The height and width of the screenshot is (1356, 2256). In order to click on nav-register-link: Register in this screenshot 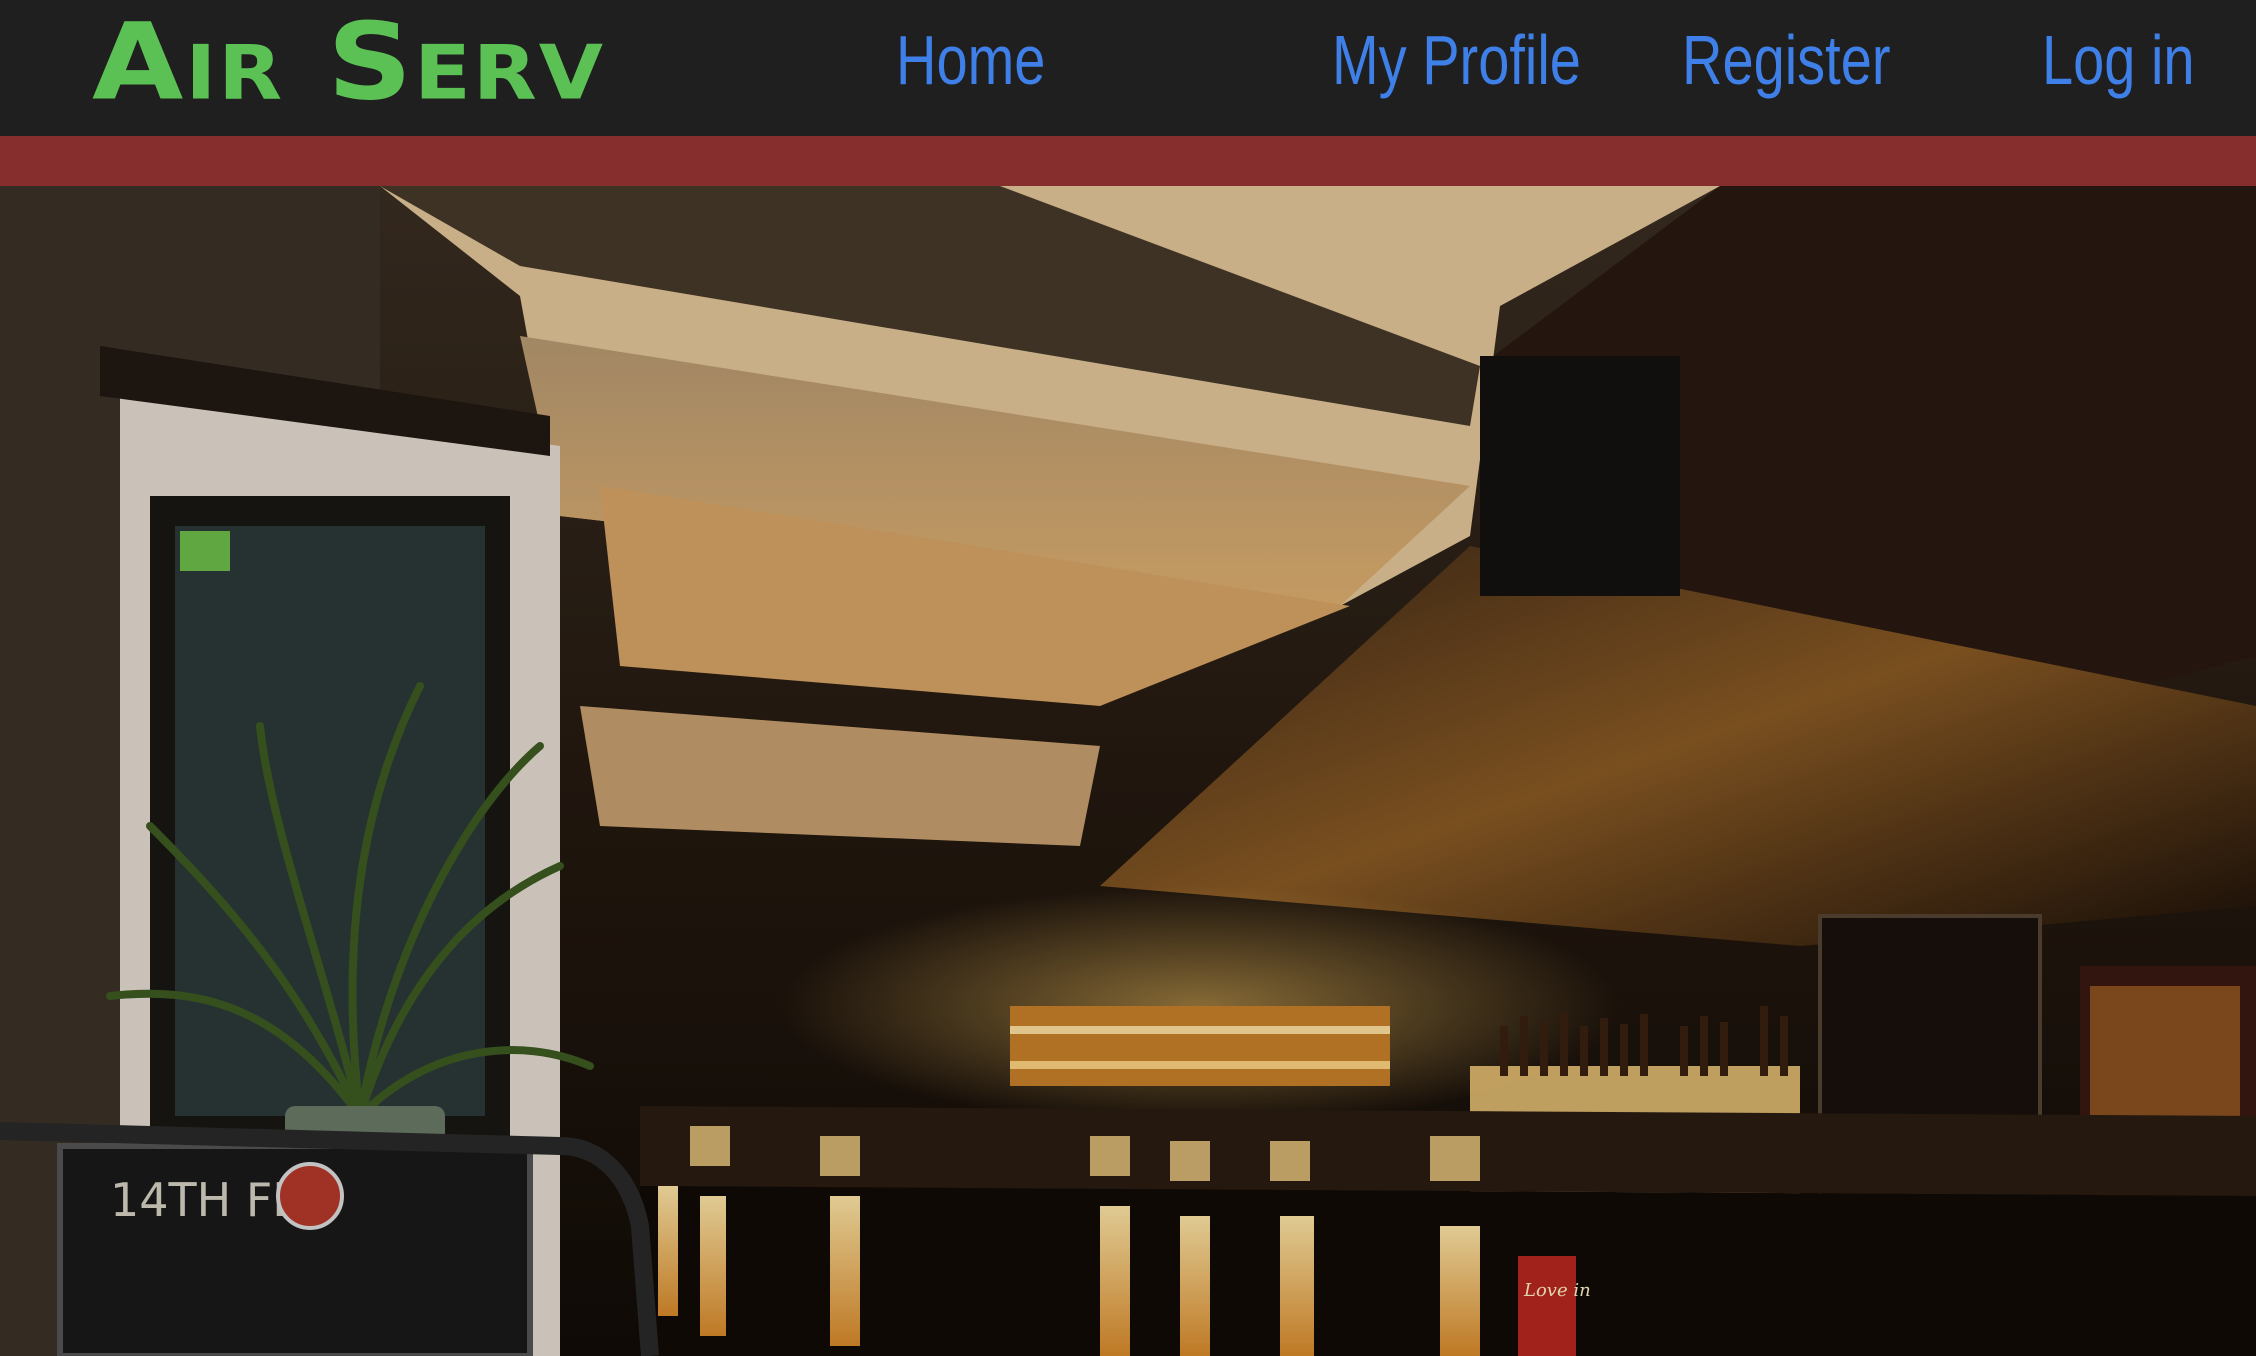, I will do `click(1786, 60)`.